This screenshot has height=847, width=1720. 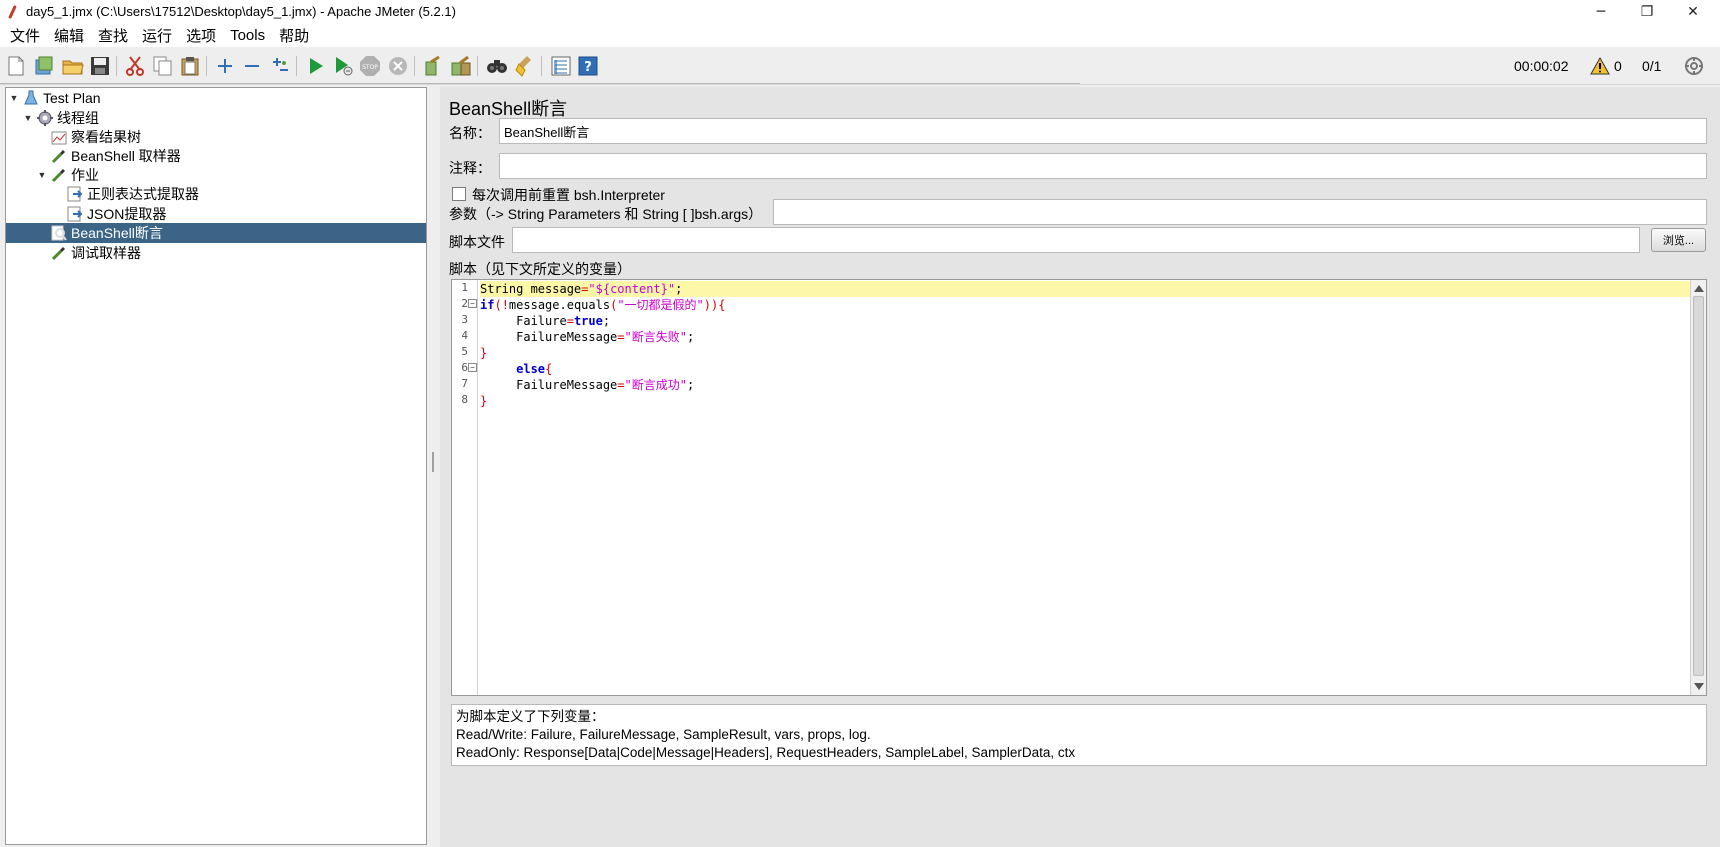 I want to click on code-line: FailureMessage="断言成功";, so click(x=587, y=385).